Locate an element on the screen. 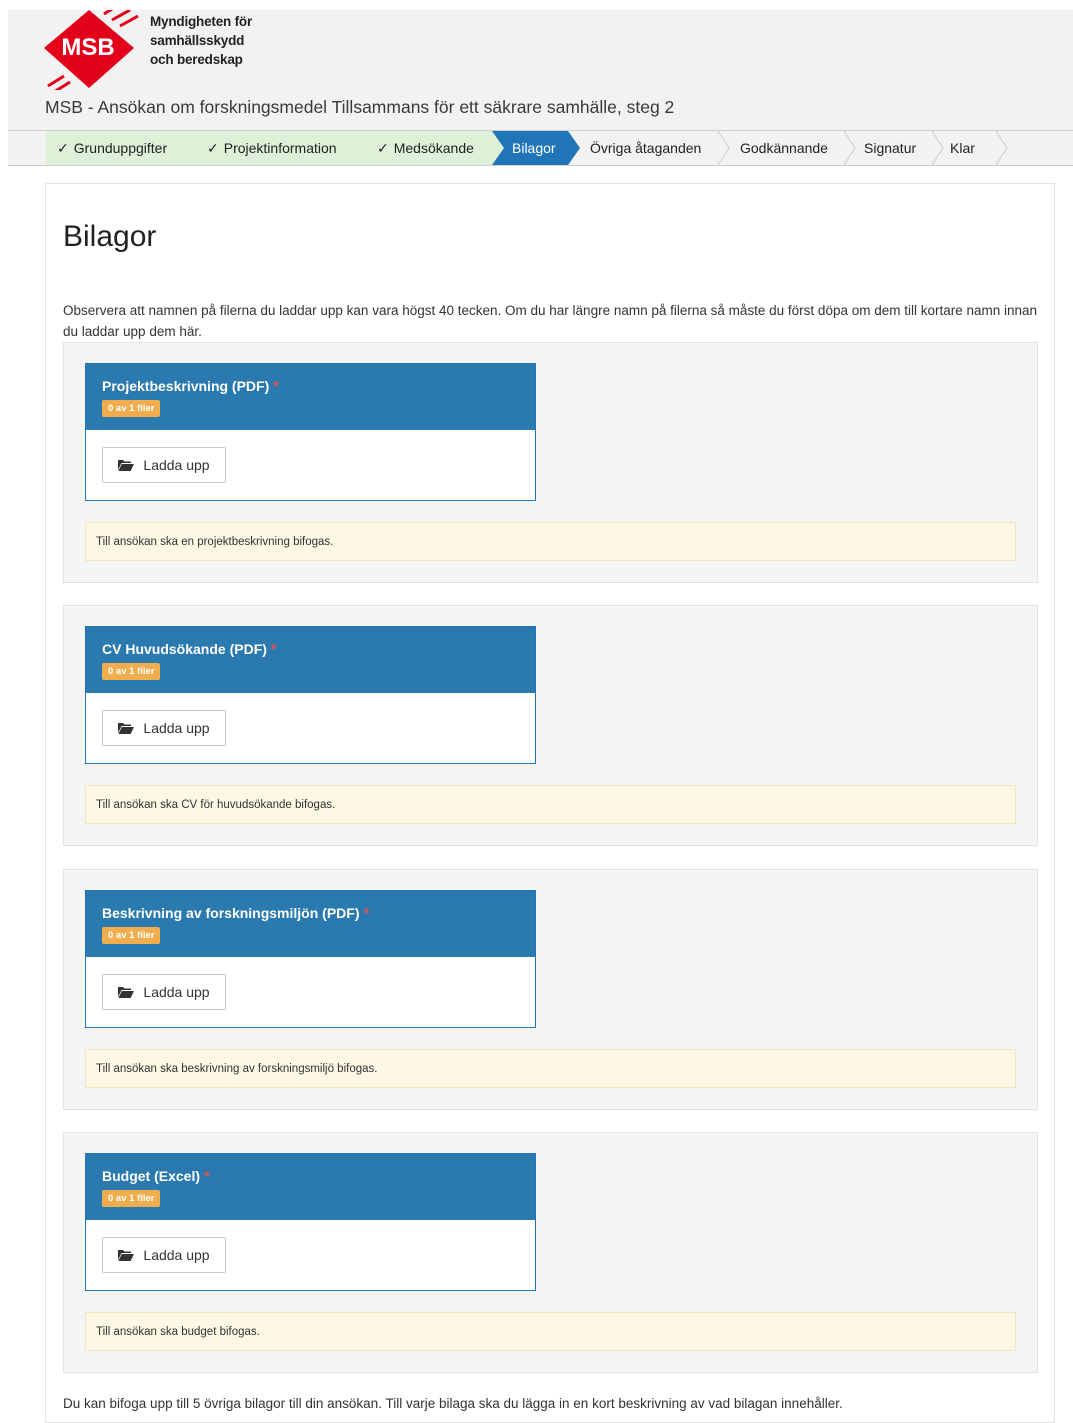 This screenshot has width=1073, height=1423. agency-line: och beredskap is located at coordinates (196, 59).